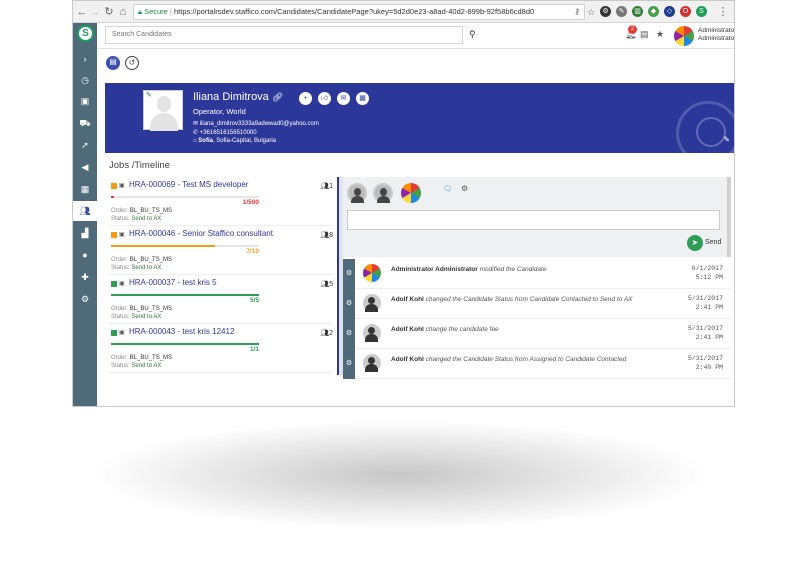  Describe the element at coordinates (173, 282) in the screenshot. I see `job-title-link: HRA-000037 - test kris 5` at that location.